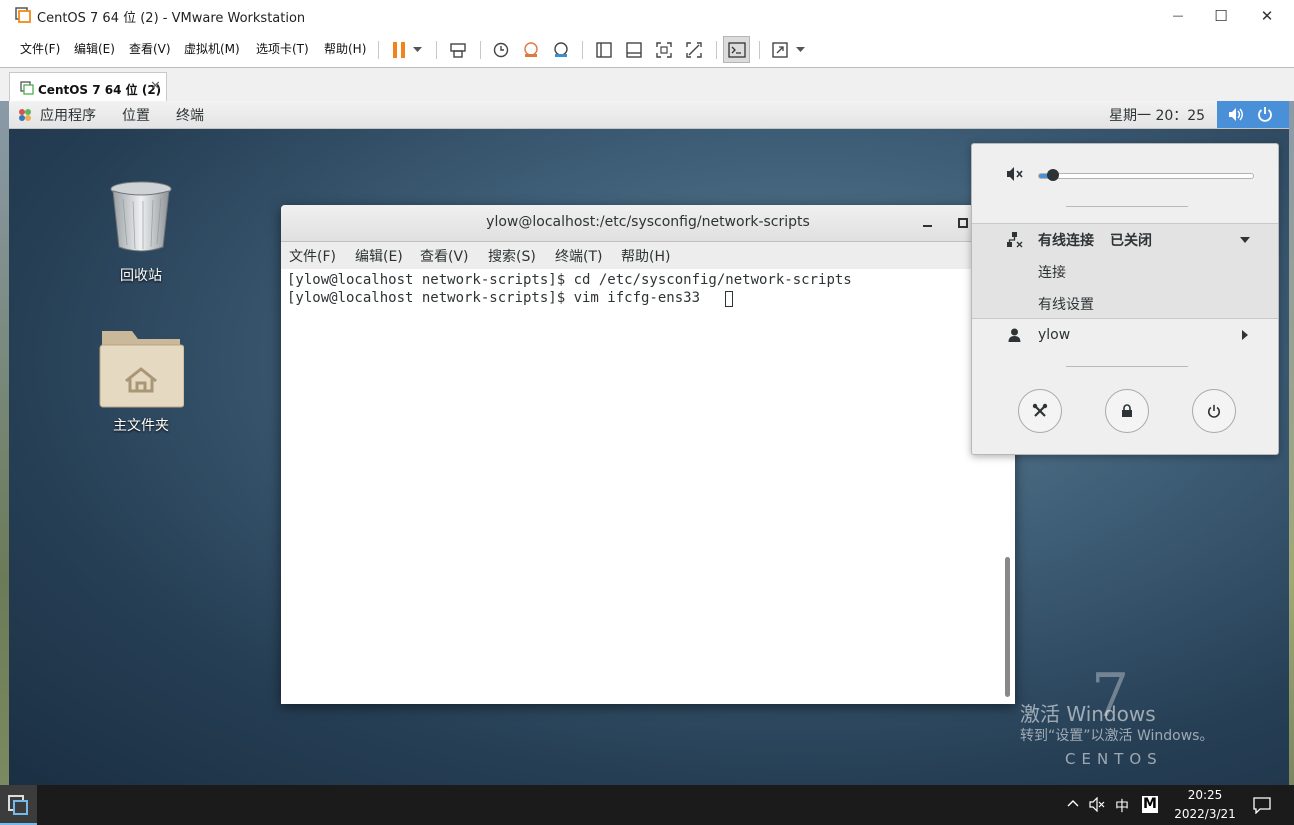 This screenshot has width=1294, height=825. I want to click on settings-button, so click(1040, 411).